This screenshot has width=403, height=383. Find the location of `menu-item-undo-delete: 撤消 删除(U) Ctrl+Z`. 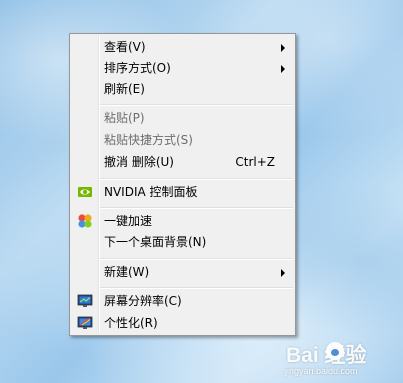

menu-item-undo-delete: 撤消 删除(U) Ctrl+Z is located at coordinates (182, 162).